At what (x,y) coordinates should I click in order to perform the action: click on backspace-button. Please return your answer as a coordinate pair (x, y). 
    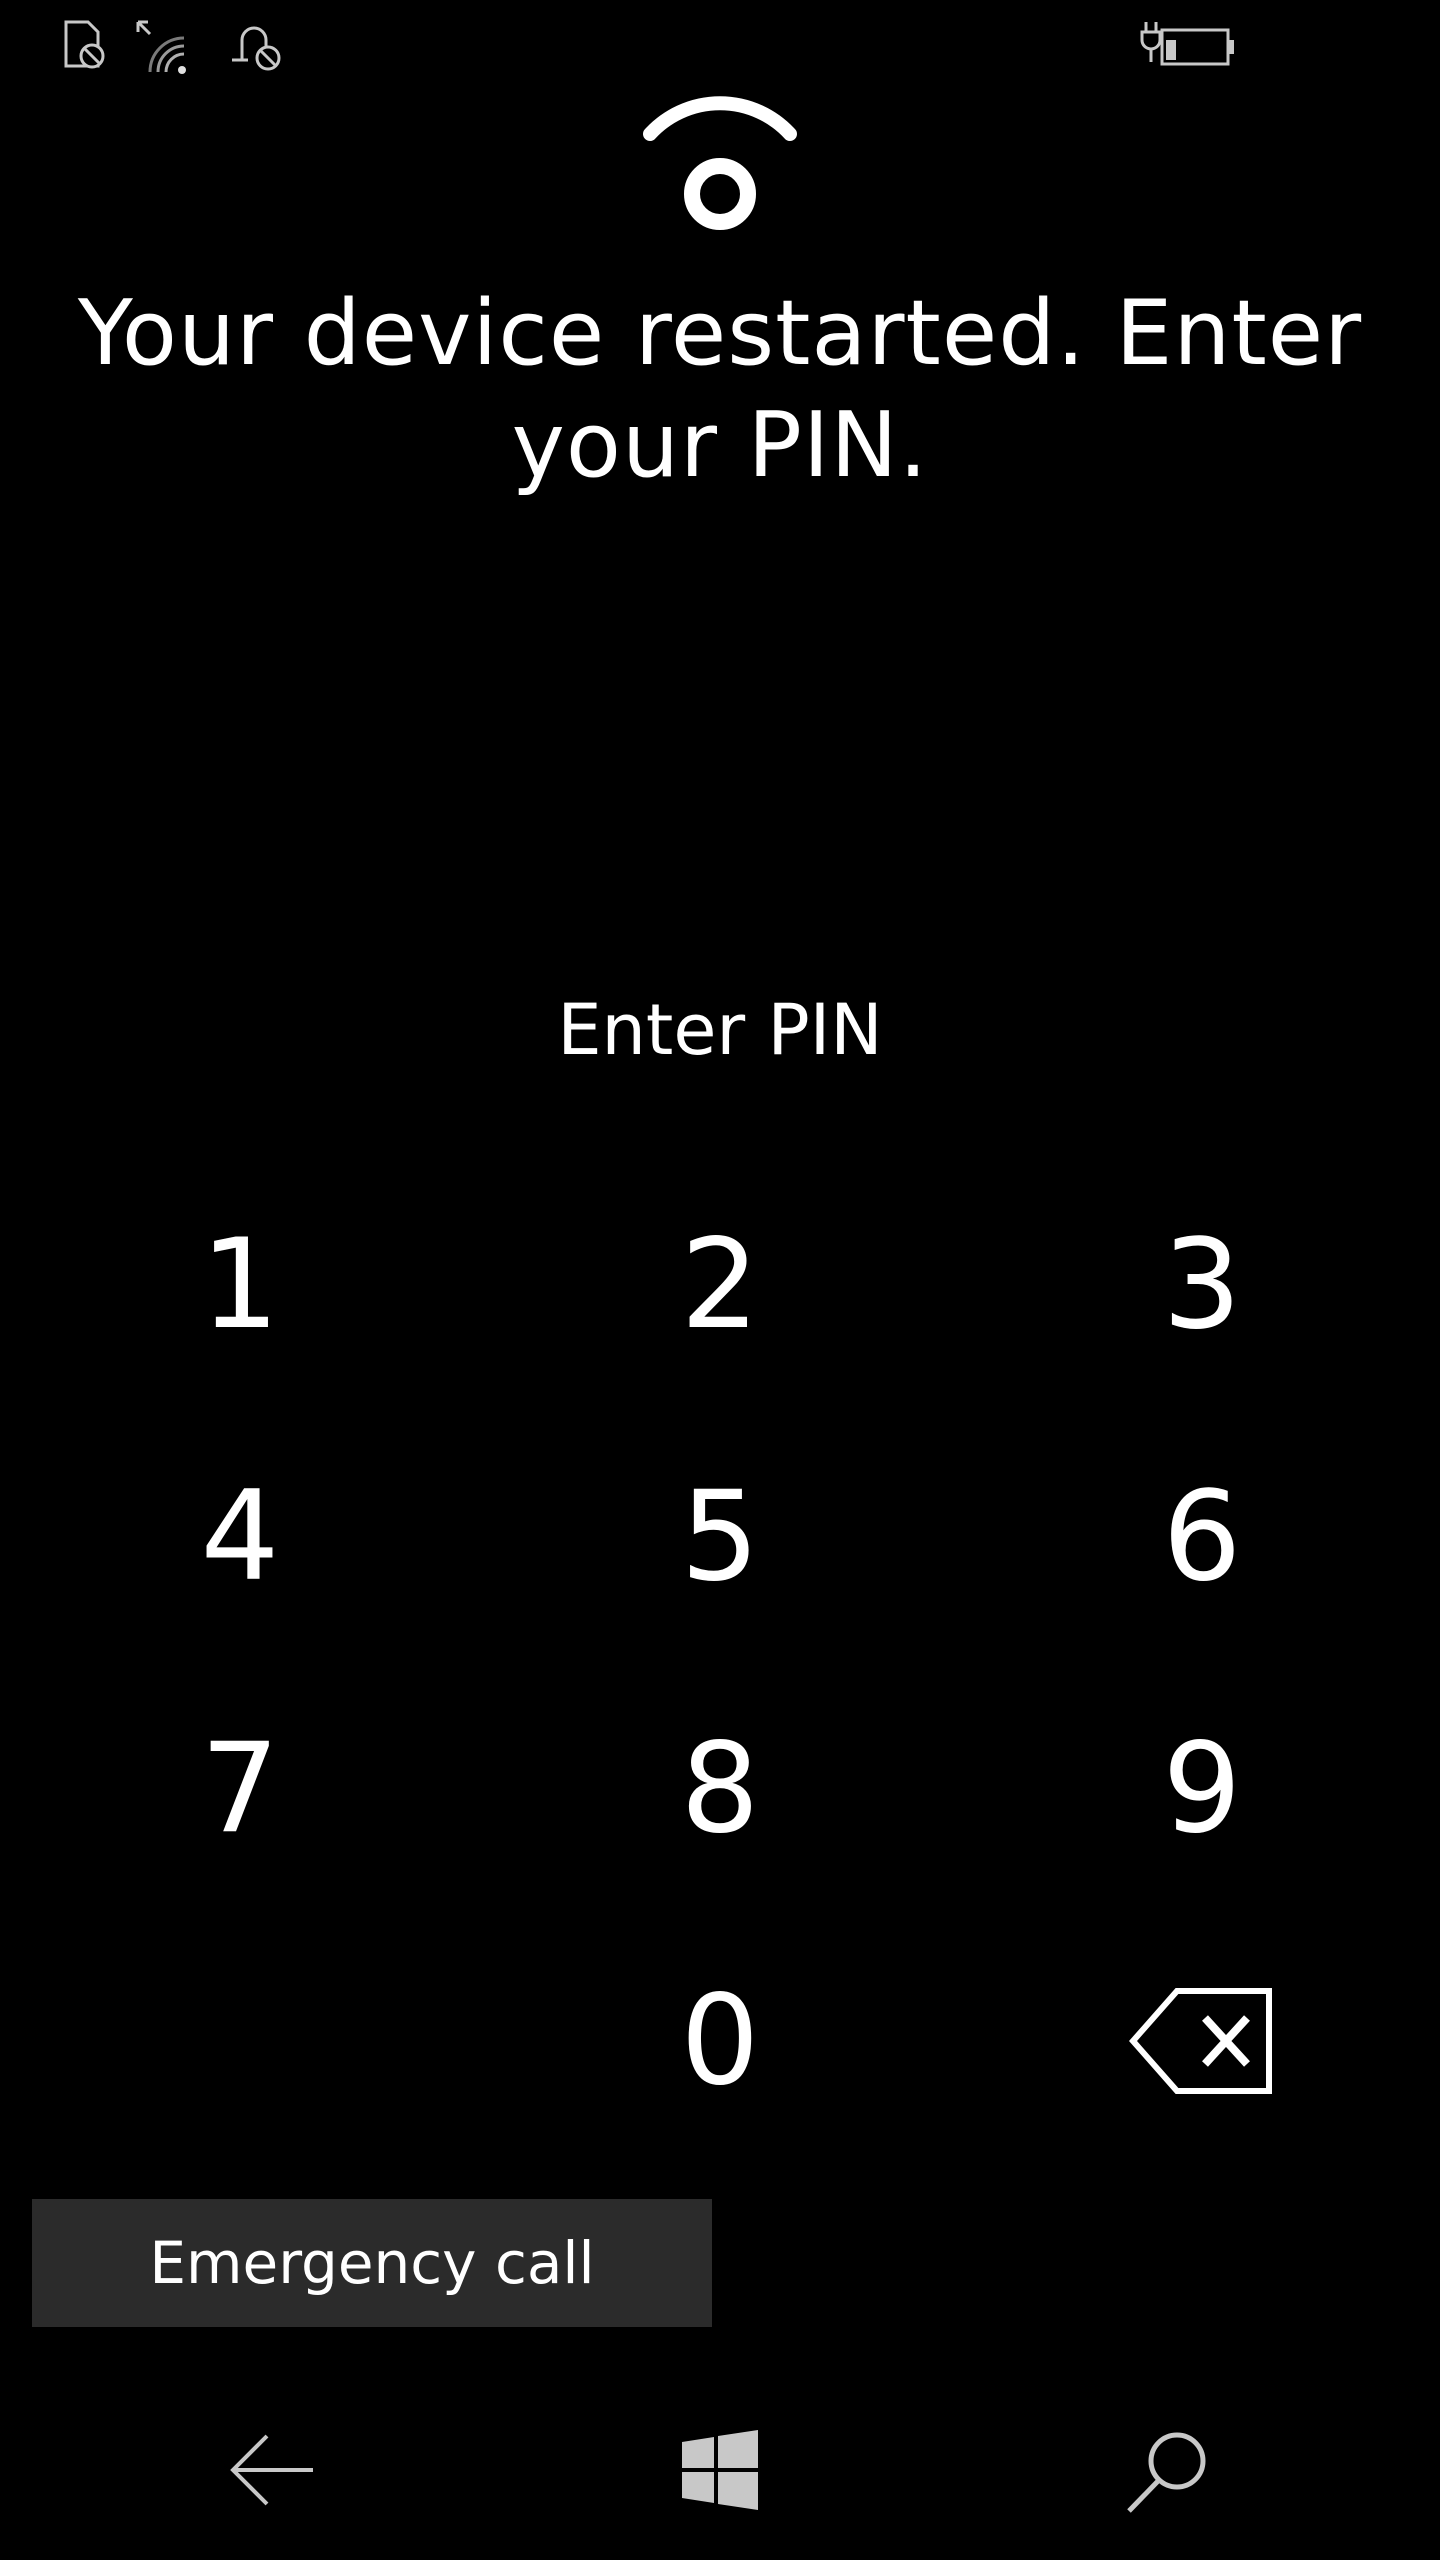
    Looking at the image, I should click on (1202, 2041).